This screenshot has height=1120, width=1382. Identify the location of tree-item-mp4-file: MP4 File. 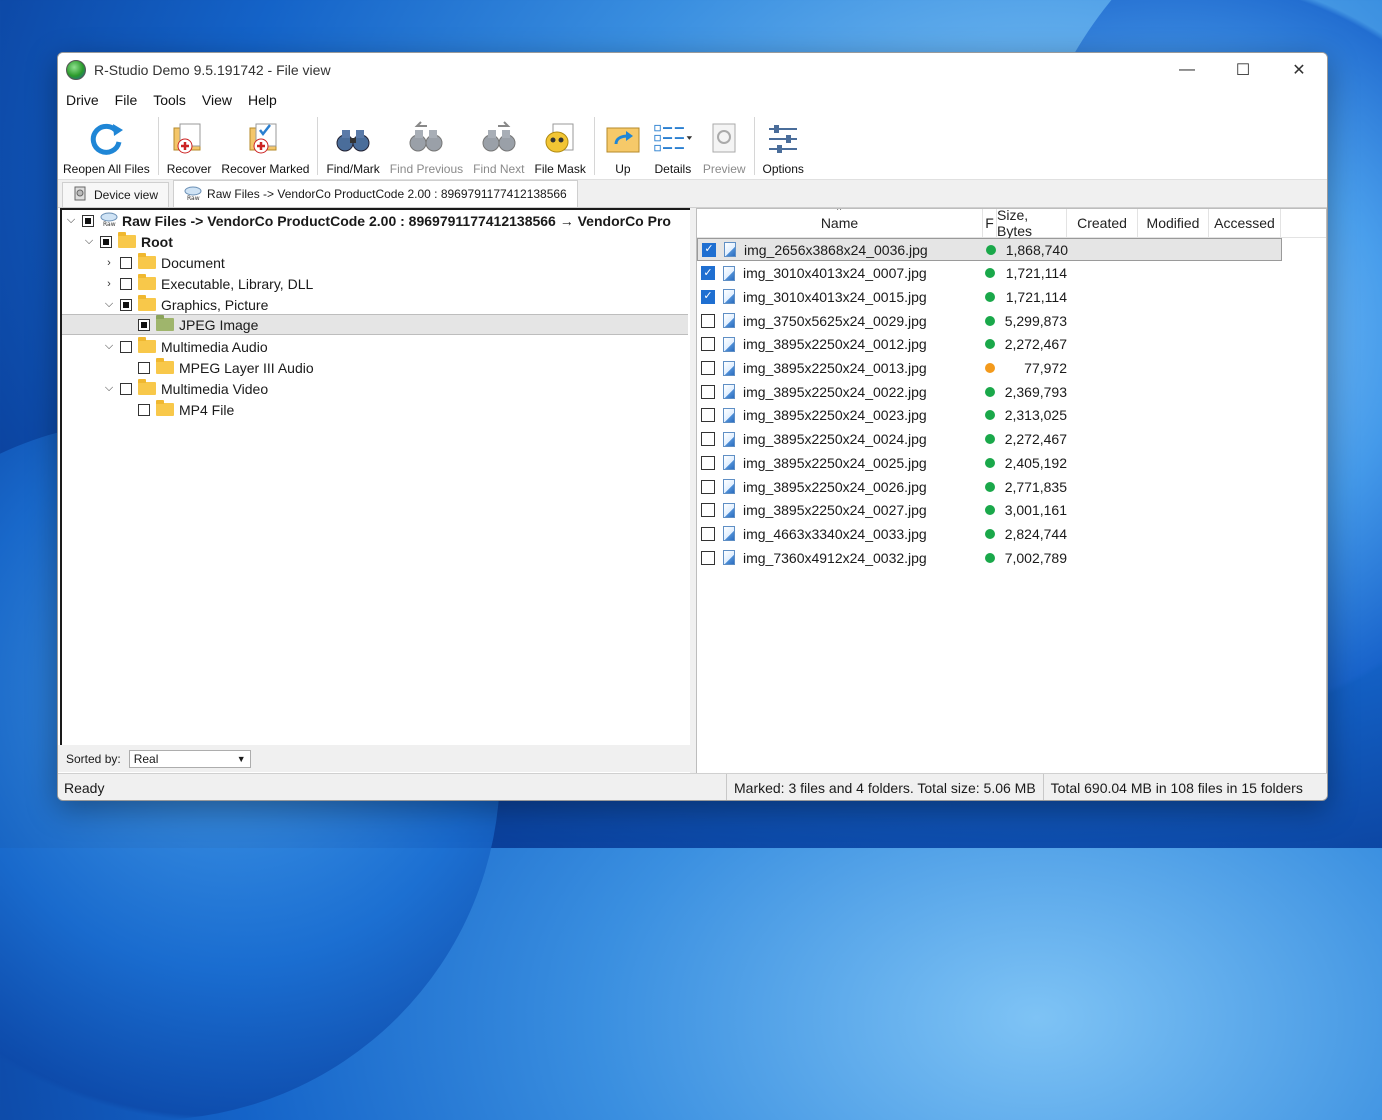
(186, 409).